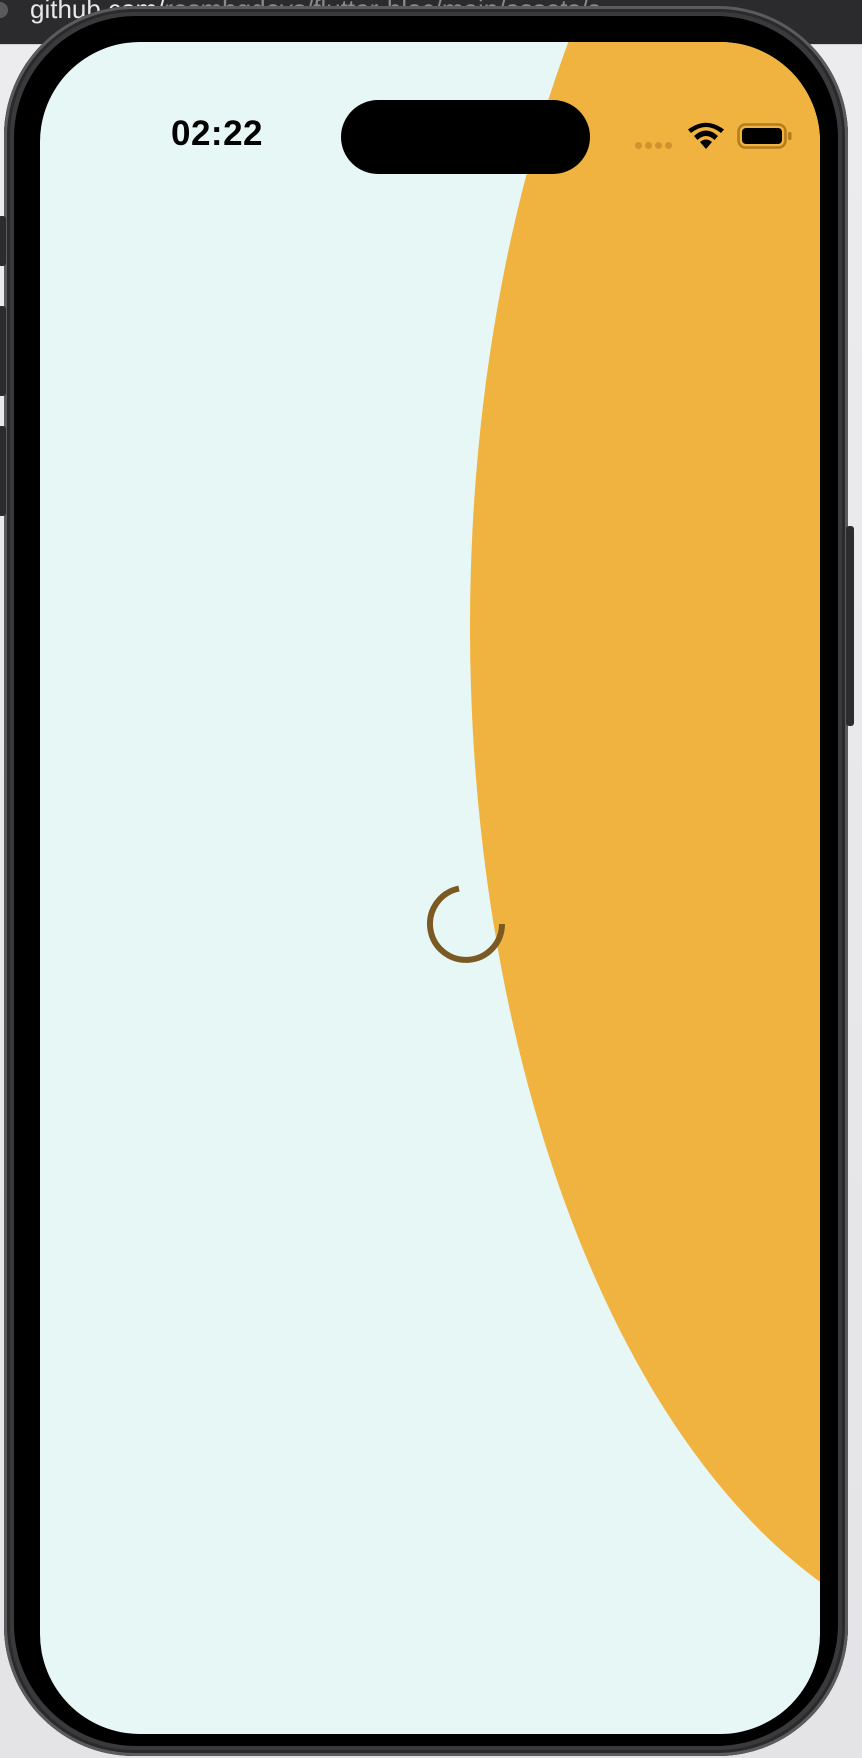  Describe the element at coordinates (4, 10) in the screenshot. I see `browser-tab-icon` at that location.